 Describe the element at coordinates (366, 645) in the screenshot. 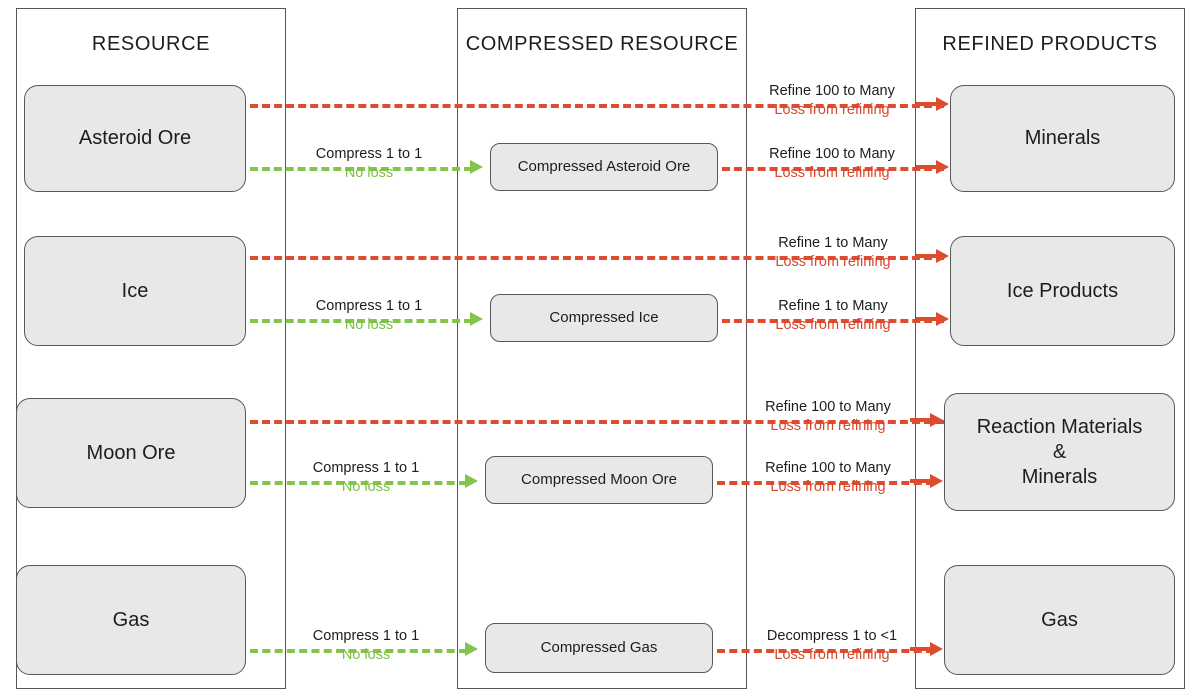

I see `edge-label-compress-gas: Compress 1 to 1 No loss` at that location.